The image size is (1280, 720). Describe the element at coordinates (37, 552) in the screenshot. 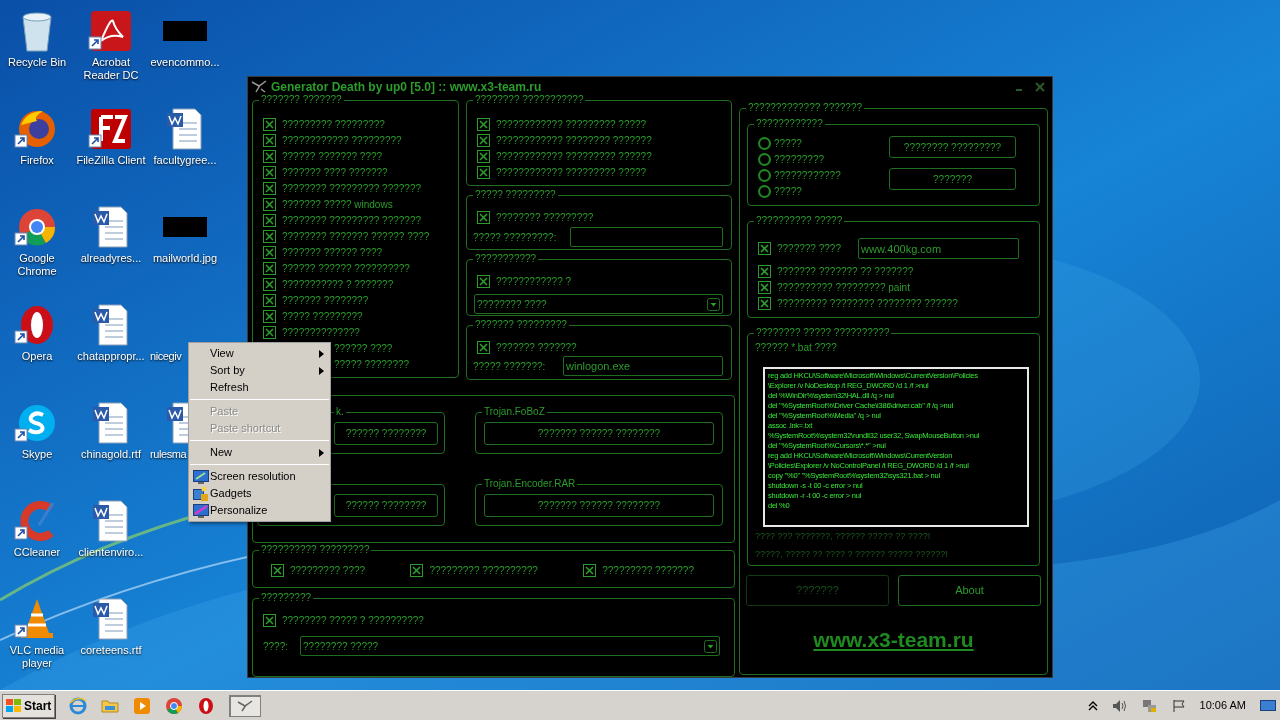

I see `desktop-icon-label: CCleaner` at that location.